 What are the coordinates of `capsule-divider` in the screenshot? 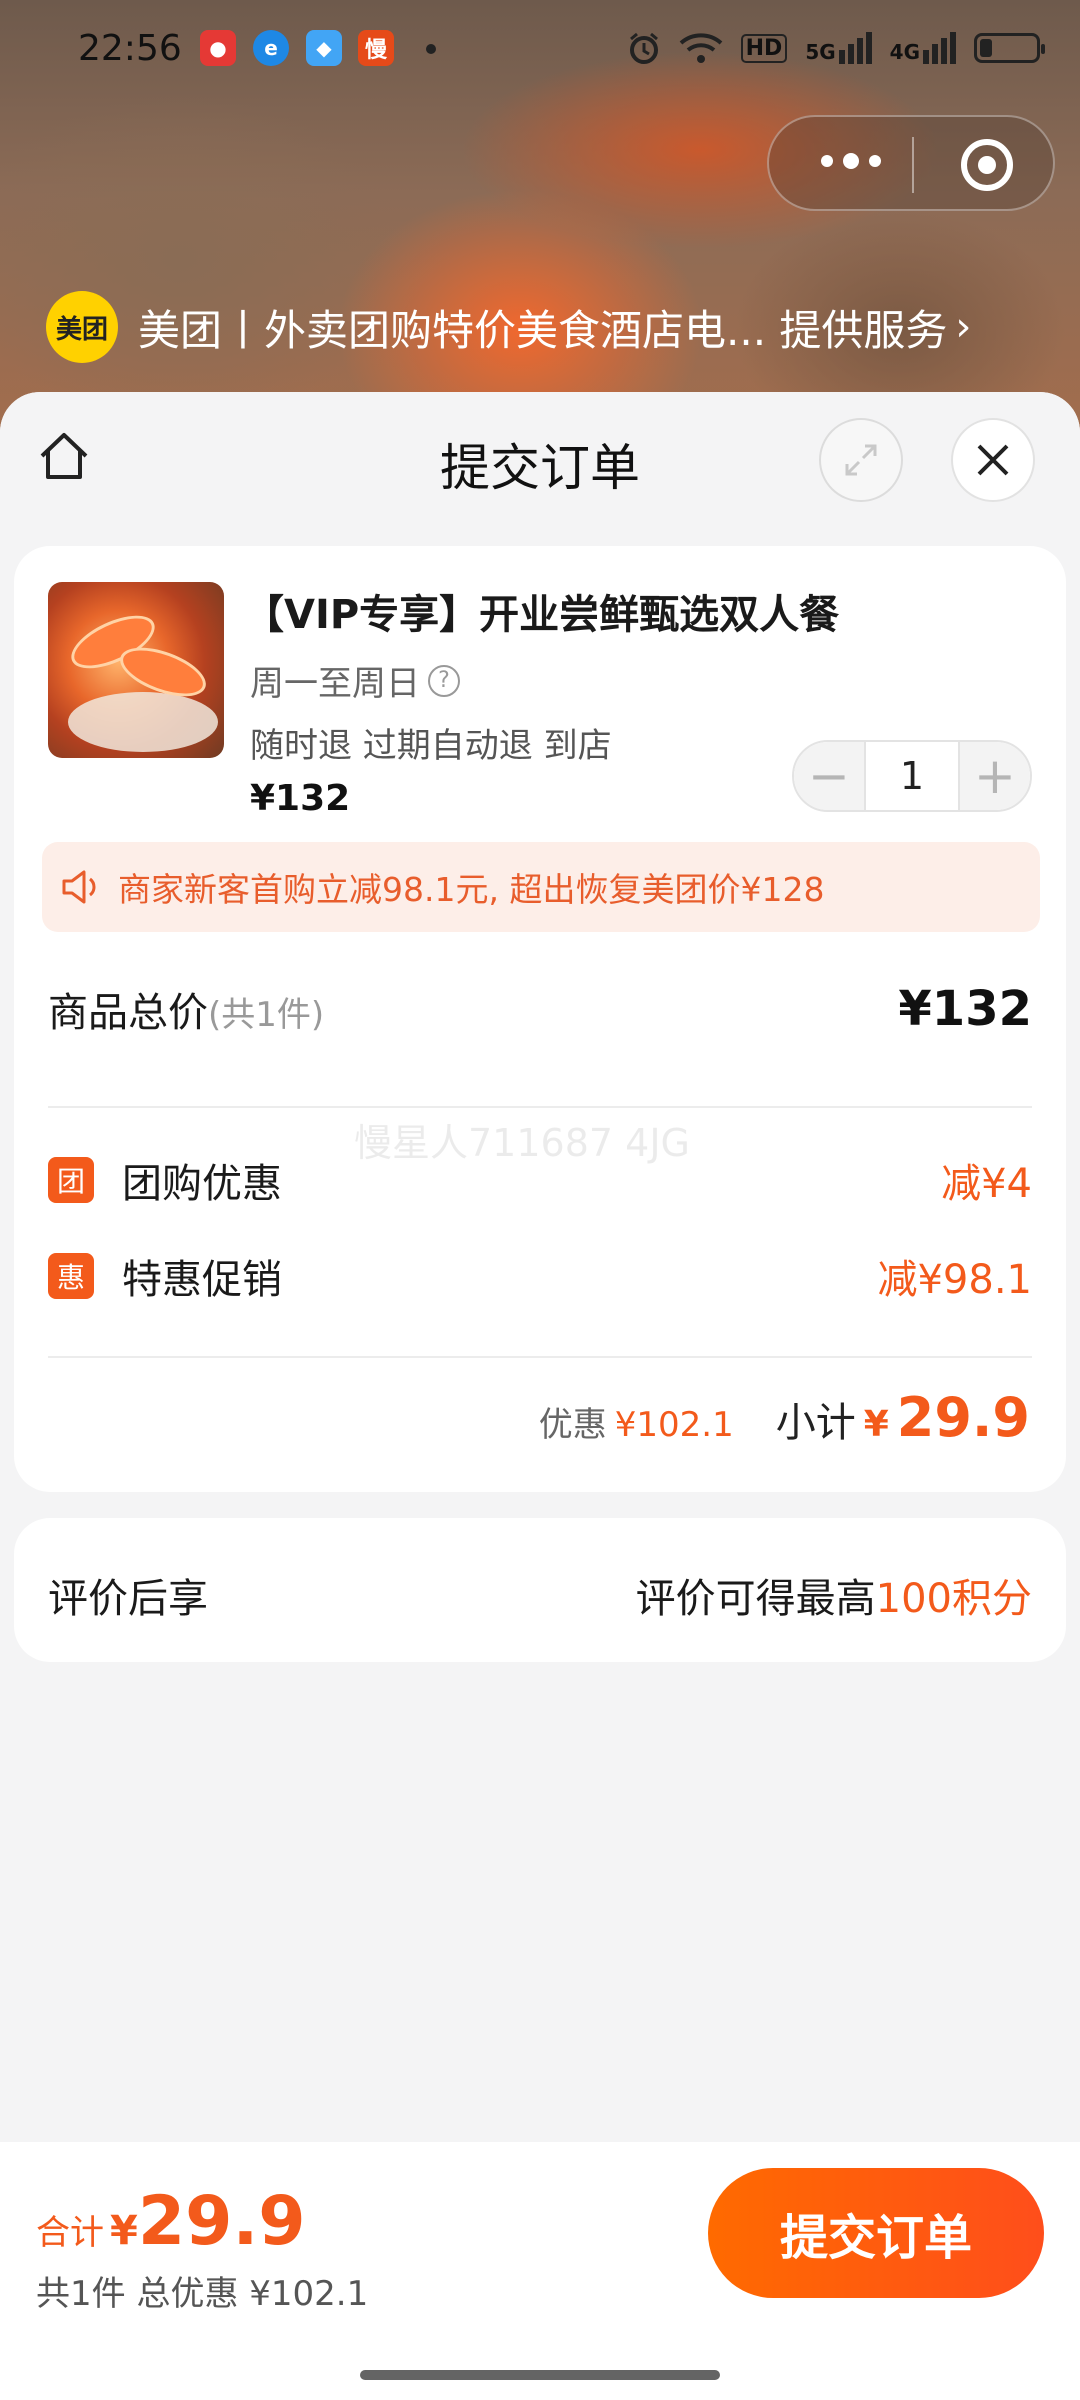 It's located at (913, 165).